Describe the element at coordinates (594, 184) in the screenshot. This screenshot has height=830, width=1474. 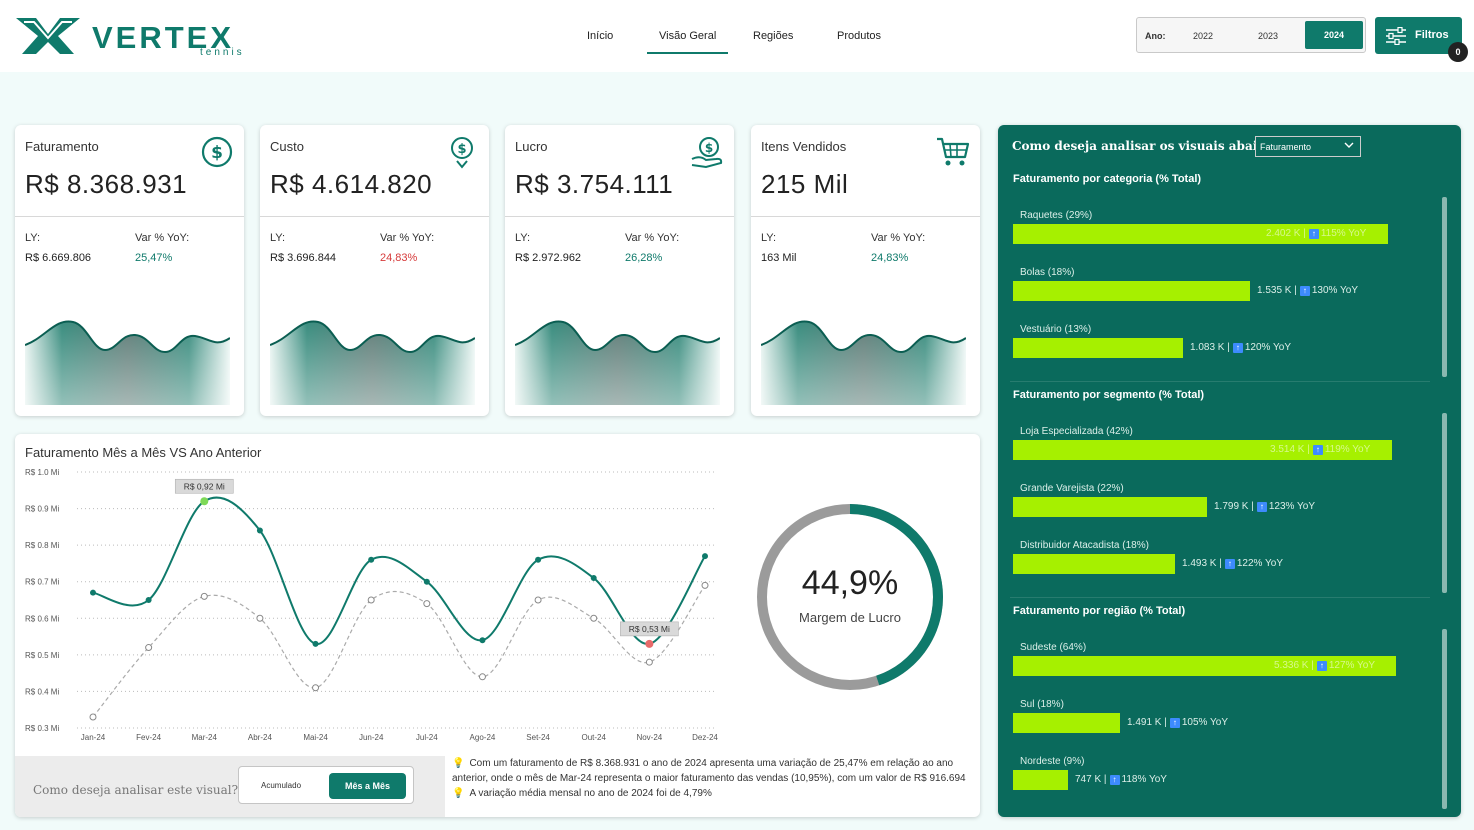
I see `kpi-value: R$ 3.754.111` at that location.